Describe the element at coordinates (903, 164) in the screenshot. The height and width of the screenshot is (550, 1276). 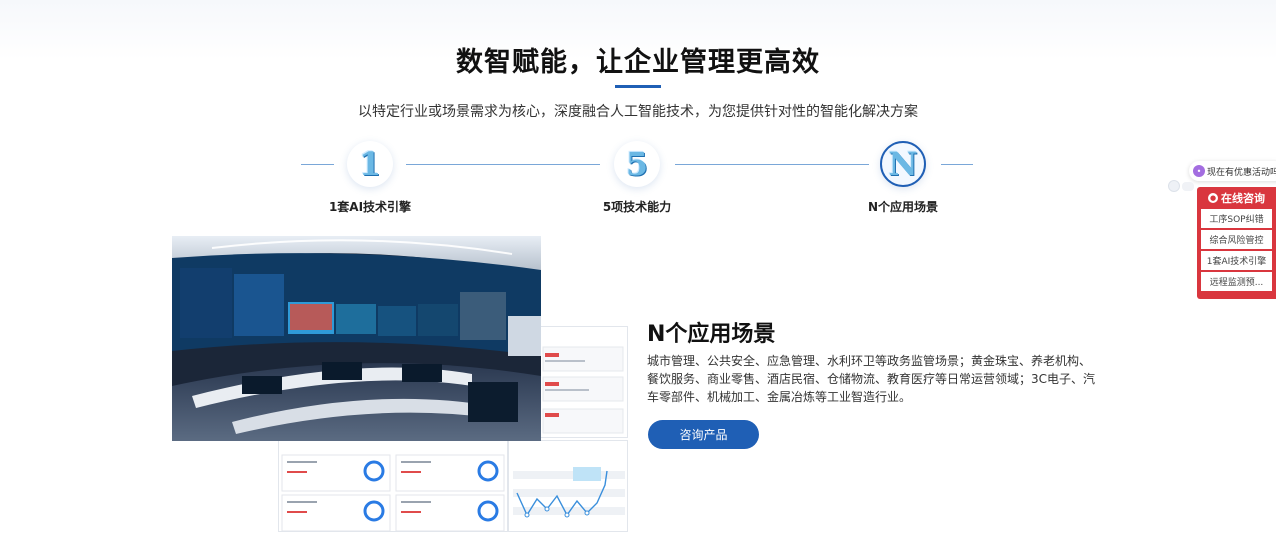
I see `step-n-icon: N` at that location.